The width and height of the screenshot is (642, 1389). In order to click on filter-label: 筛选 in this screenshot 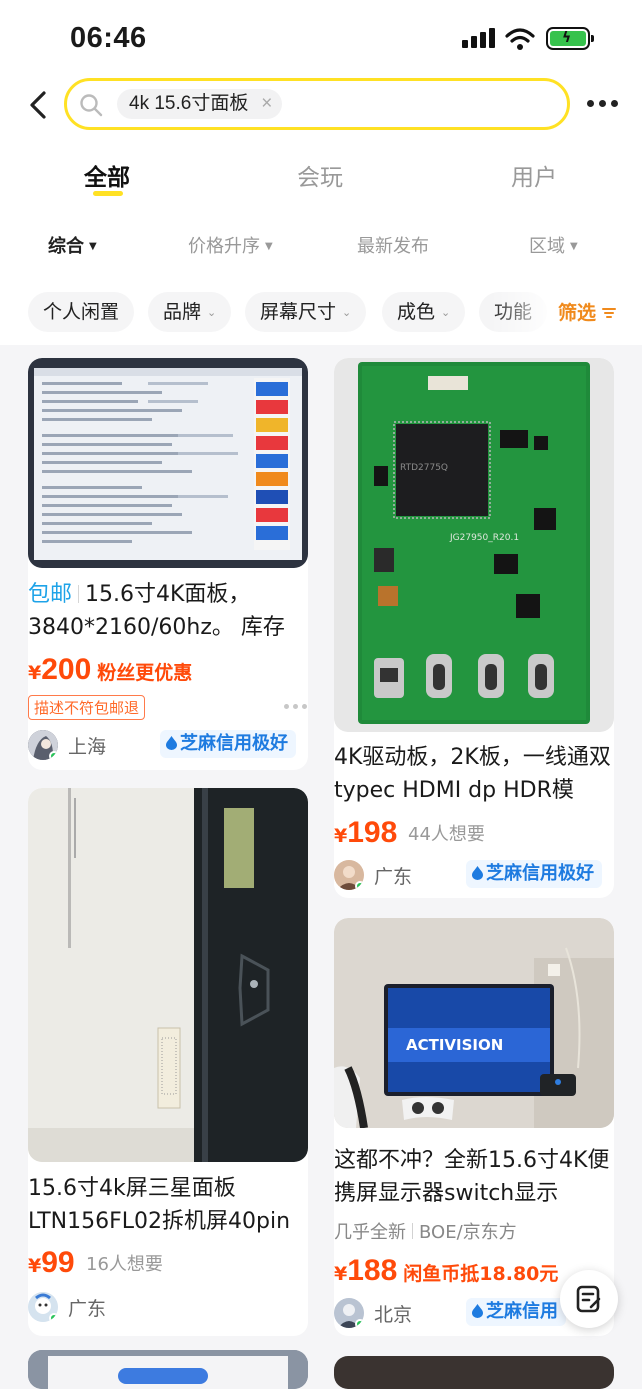, I will do `click(577, 313)`.